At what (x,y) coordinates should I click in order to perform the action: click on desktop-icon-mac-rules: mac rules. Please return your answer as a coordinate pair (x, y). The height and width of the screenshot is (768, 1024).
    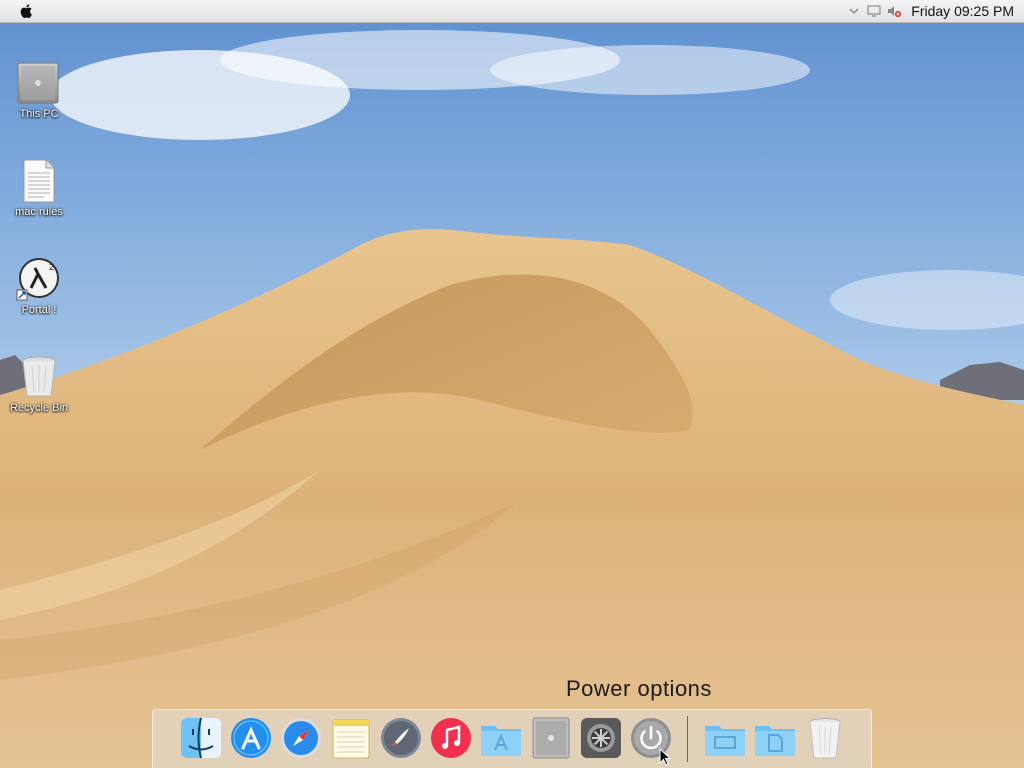
    Looking at the image, I should click on (39, 188).